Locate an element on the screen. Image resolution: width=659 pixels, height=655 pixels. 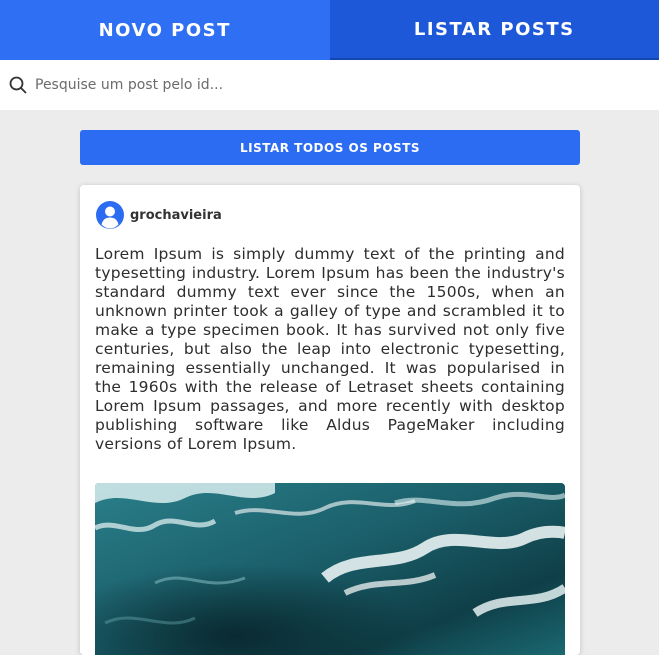
search-bar is located at coordinates (329, 85).